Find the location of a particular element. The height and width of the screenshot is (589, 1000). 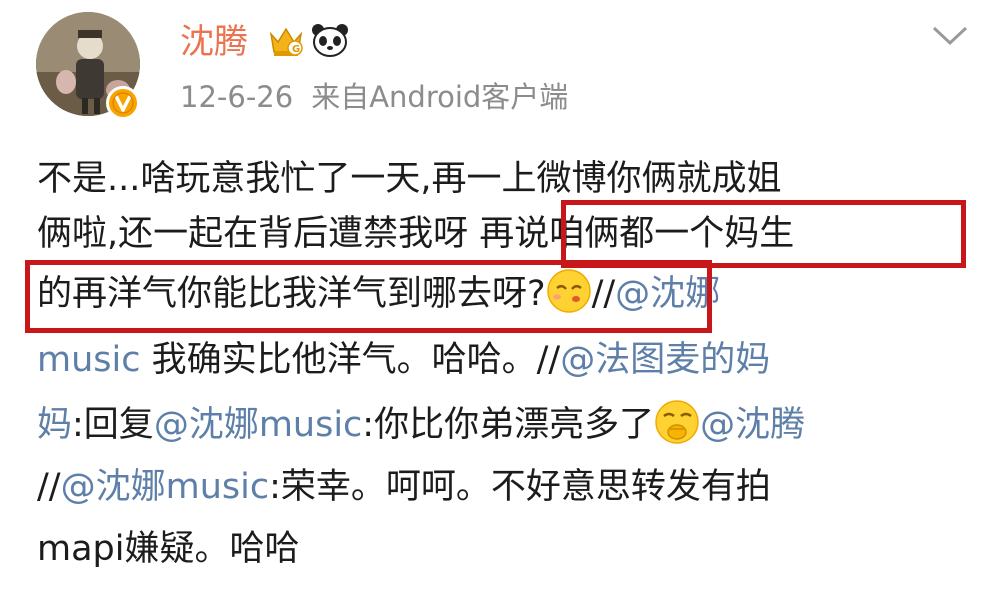

content-line: 不是...啥玩意我忙了一天,再一上微博你俩就成姐 is located at coordinates (409, 179).